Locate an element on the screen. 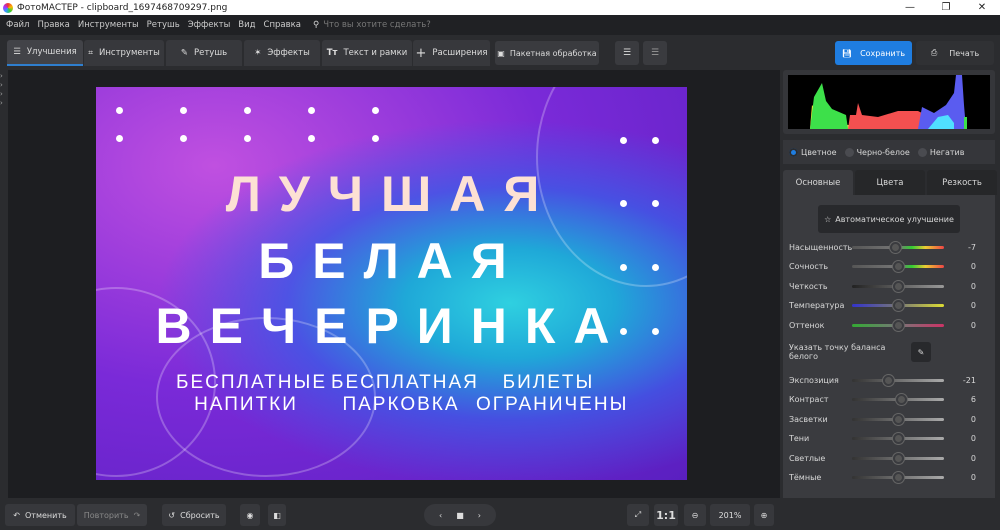 The width and height of the screenshot is (1000, 530). auto-enhance-button: ☆ Автоматическое улучшение is located at coordinates (889, 219).